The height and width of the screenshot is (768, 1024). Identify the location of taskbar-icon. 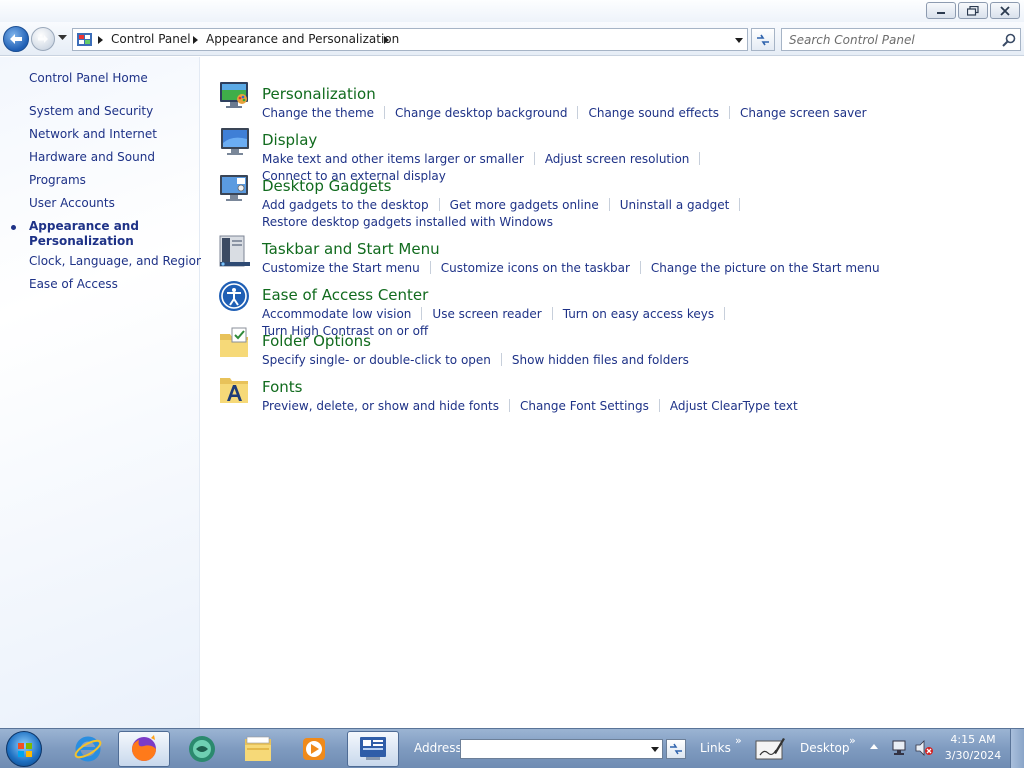
(235, 251).